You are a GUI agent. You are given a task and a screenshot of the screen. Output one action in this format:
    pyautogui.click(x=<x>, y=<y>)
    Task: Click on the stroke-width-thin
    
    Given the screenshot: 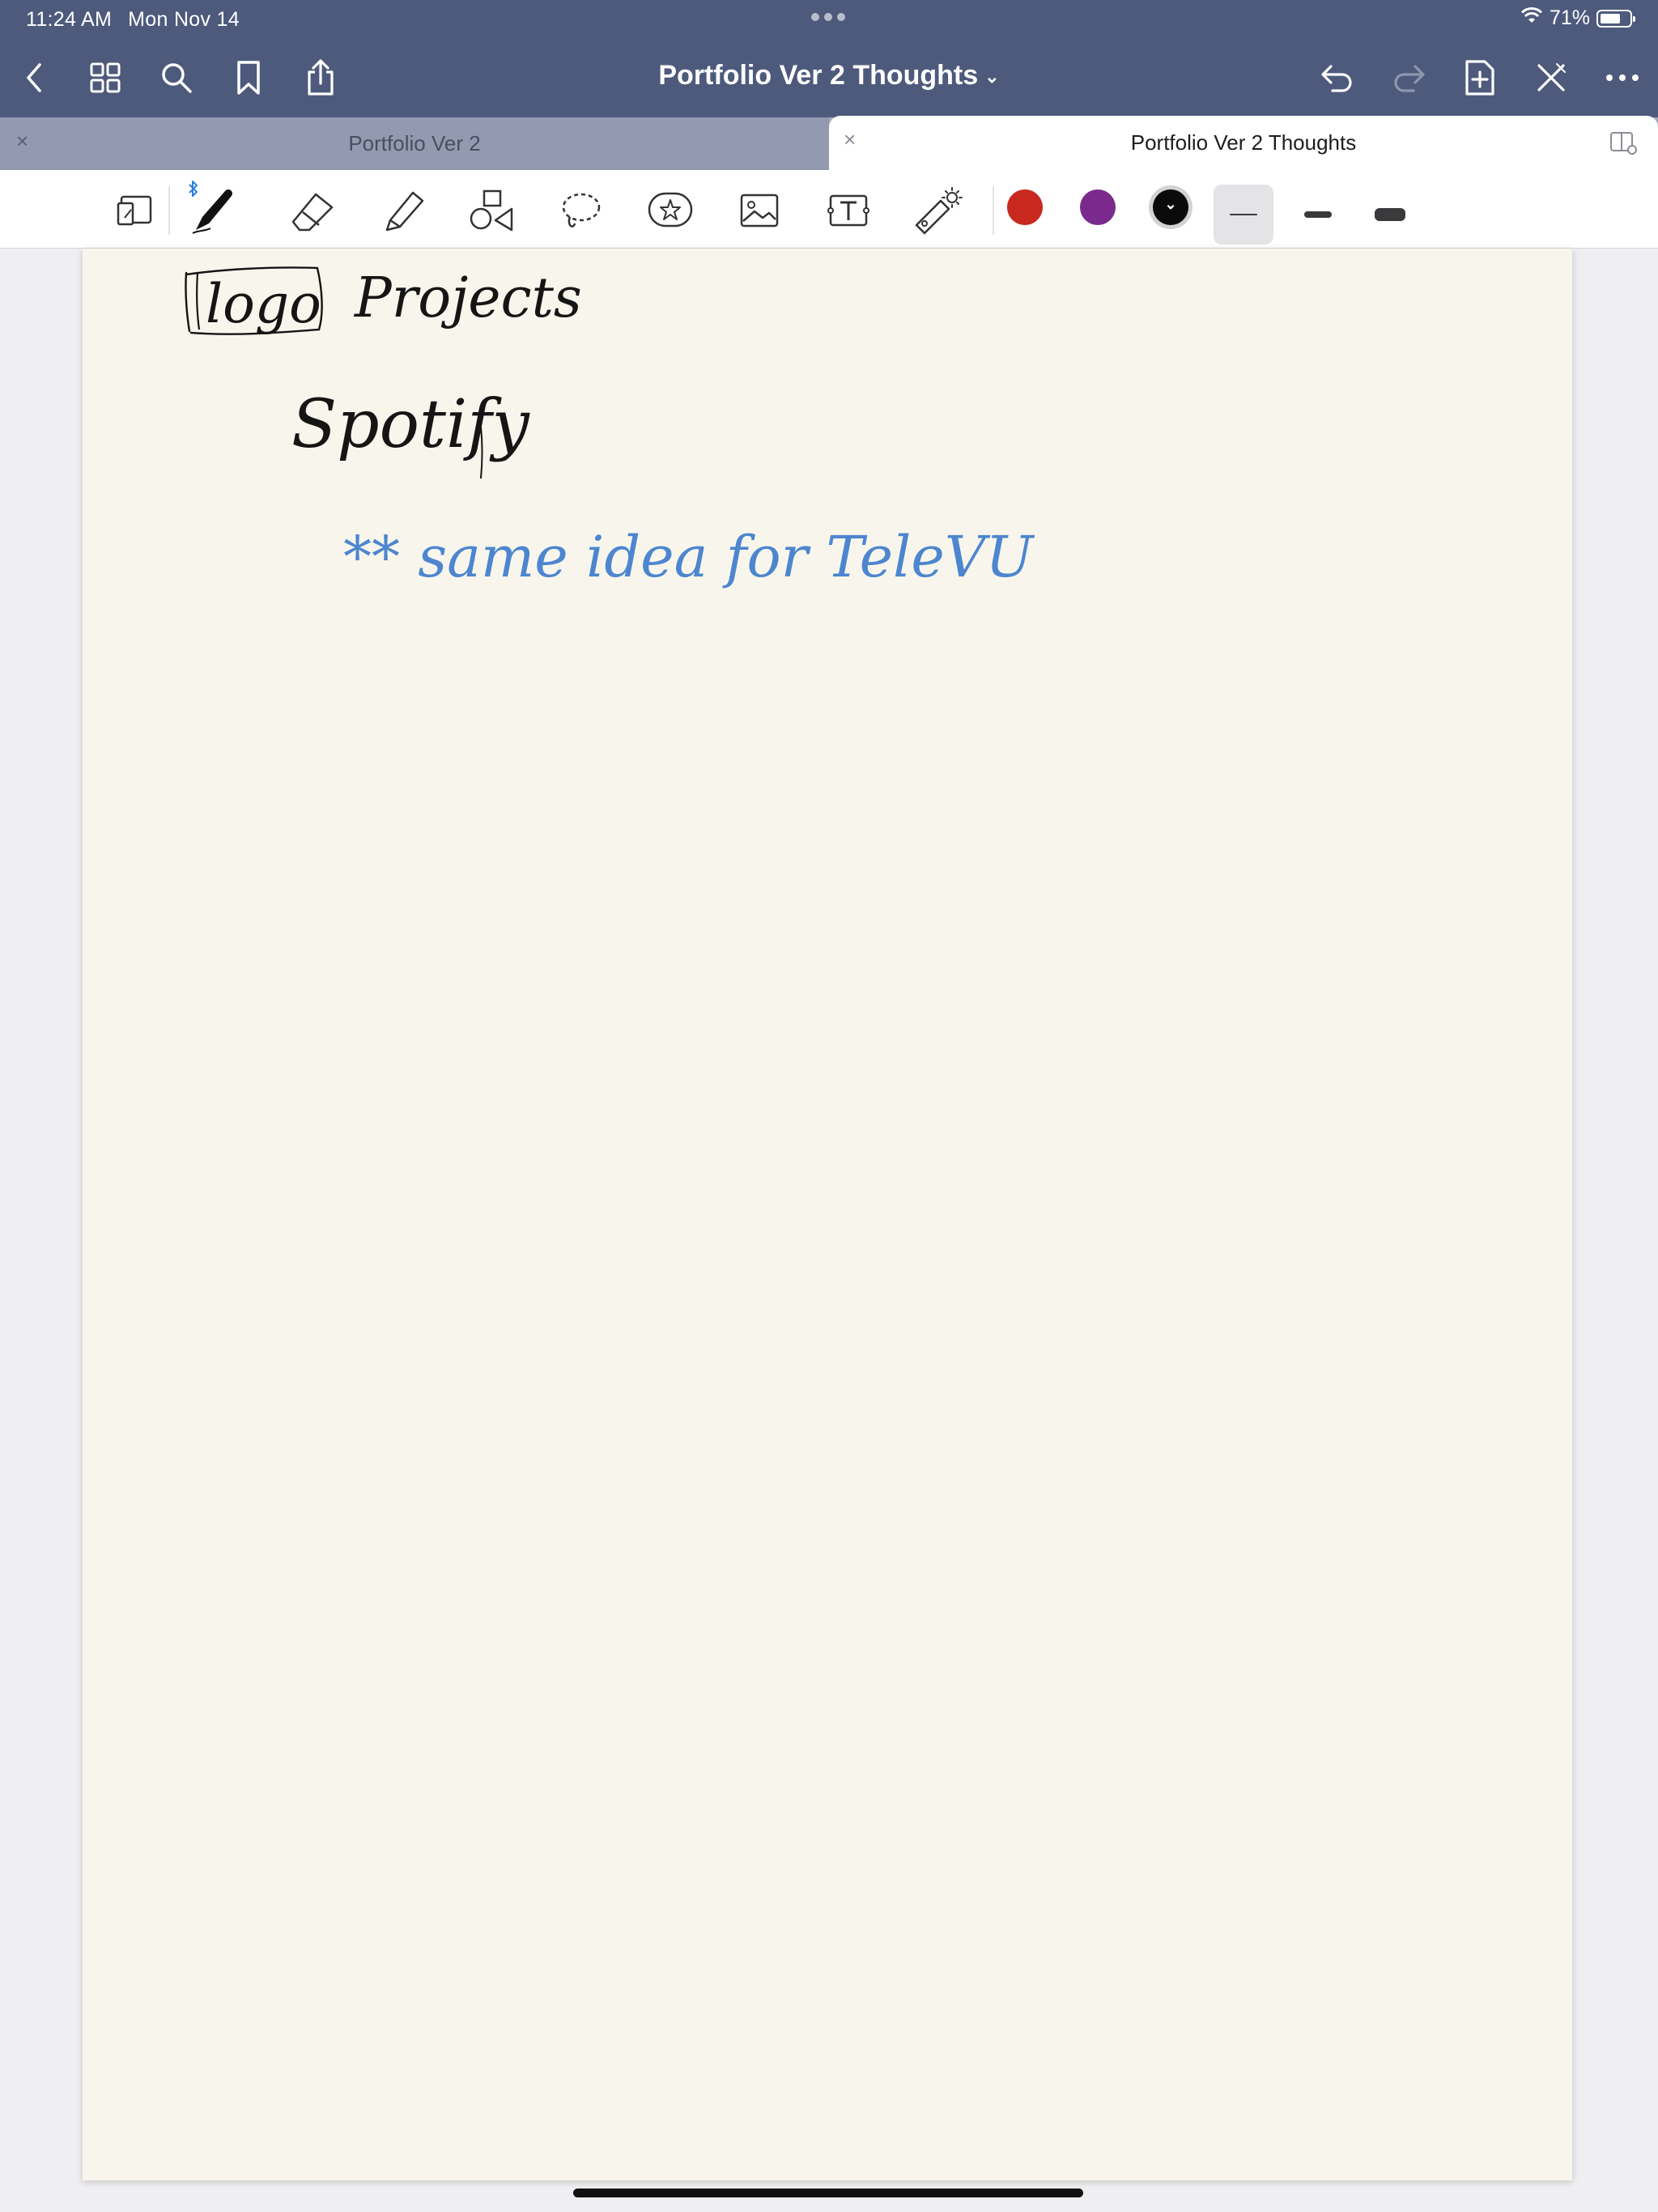 What is the action you would take?
    pyautogui.click(x=1243, y=215)
    